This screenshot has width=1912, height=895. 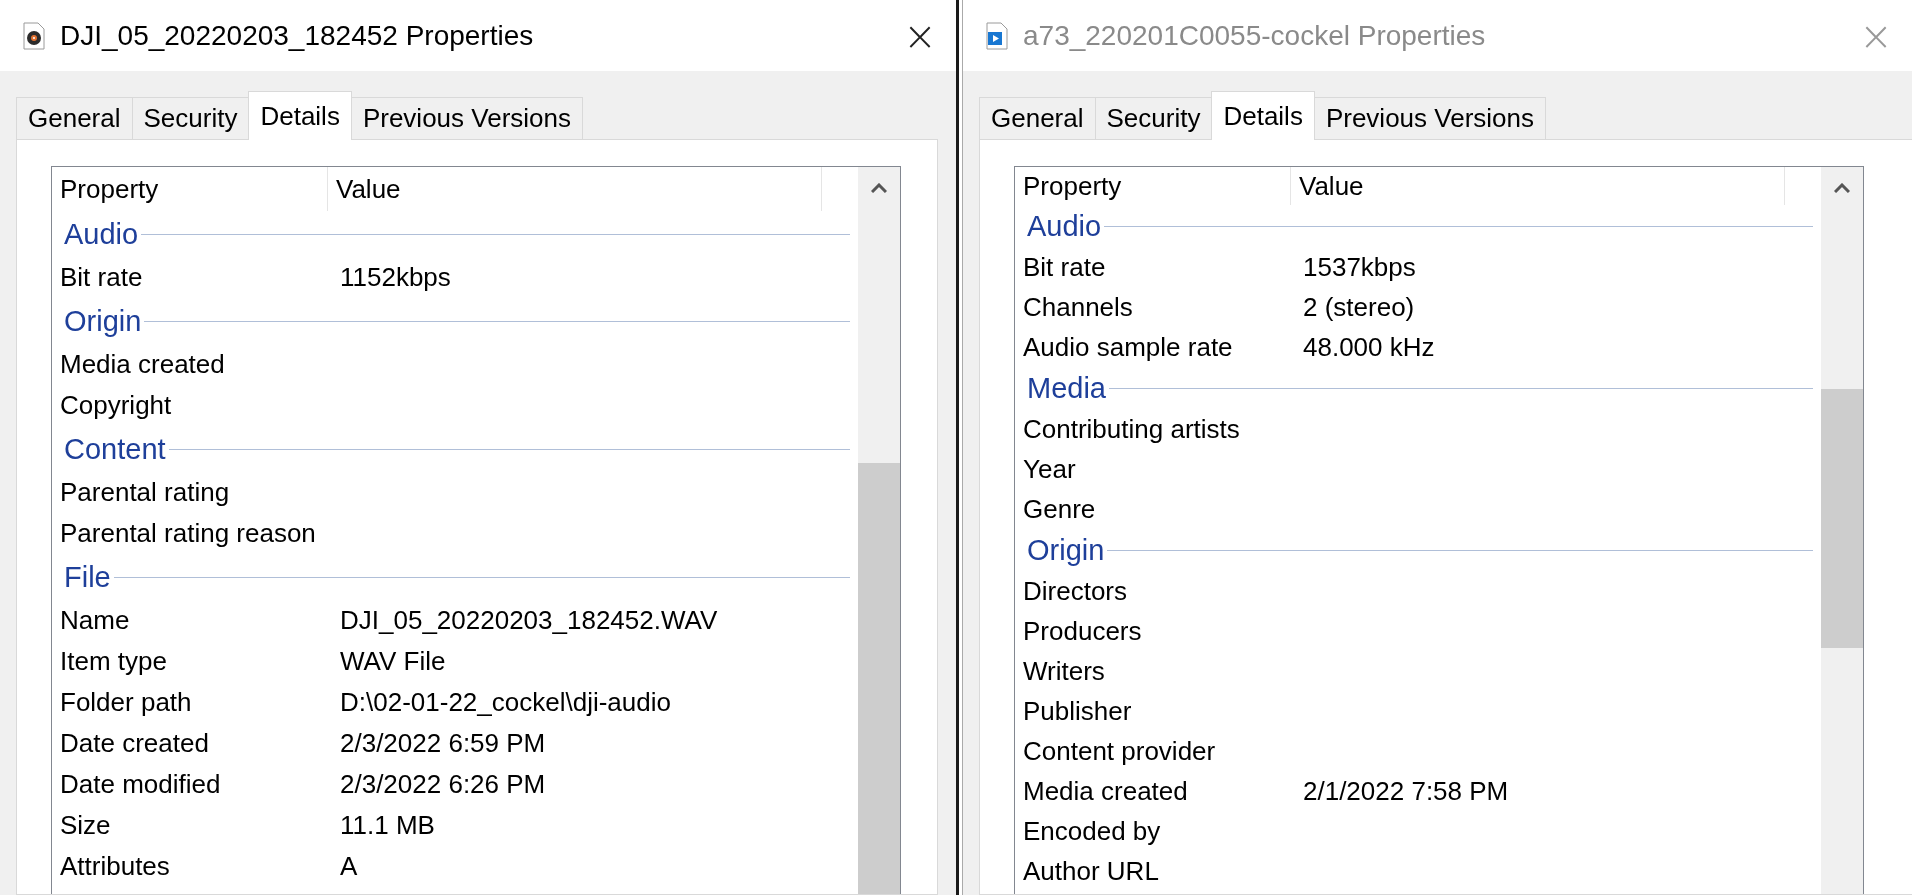 What do you see at coordinates (1075, 591) in the screenshot?
I see `property-name: Directors` at bounding box center [1075, 591].